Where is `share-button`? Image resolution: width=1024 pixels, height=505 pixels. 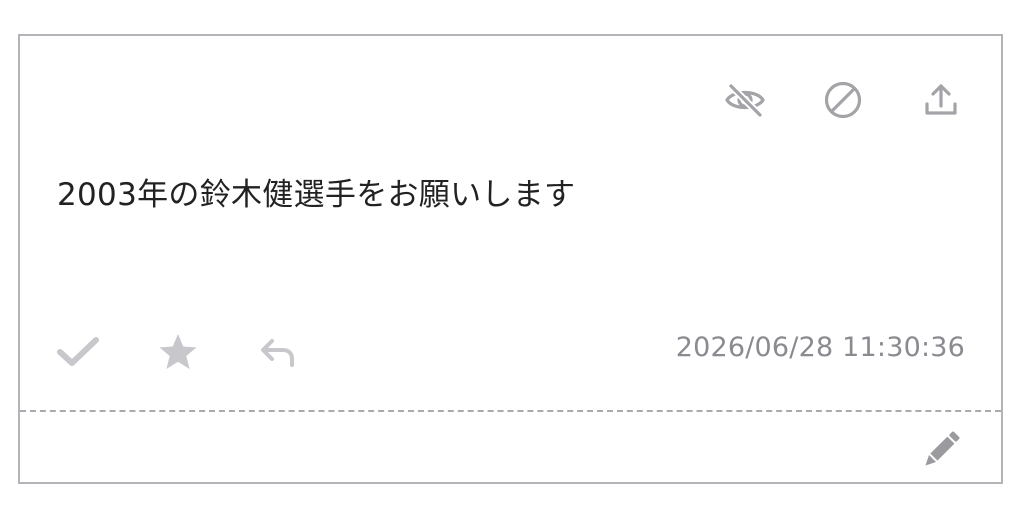 share-button is located at coordinates (941, 100).